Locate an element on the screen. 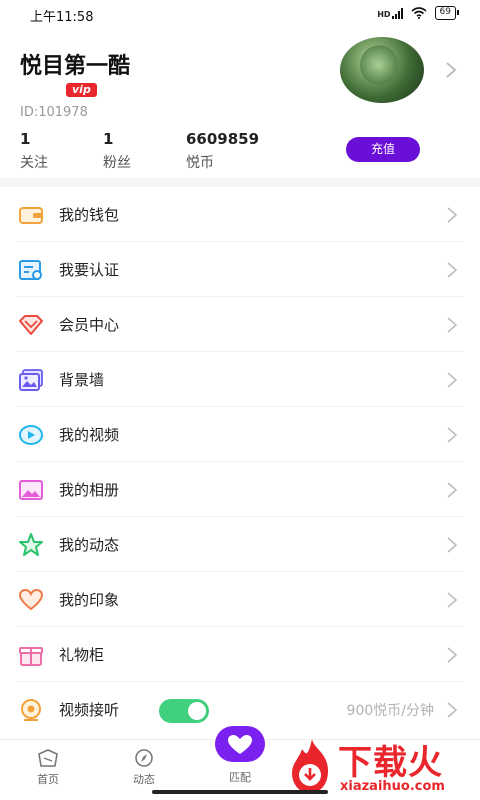 This screenshot has height=800, width=480. picture-wall-icon is located at coordinates (31, 380).